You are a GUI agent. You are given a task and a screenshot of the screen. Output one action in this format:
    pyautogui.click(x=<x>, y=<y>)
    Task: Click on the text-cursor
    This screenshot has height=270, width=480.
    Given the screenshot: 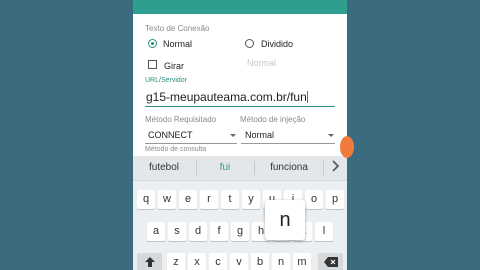 What is the action you would take?
    pyautogui.click(x=307, y=97)
    